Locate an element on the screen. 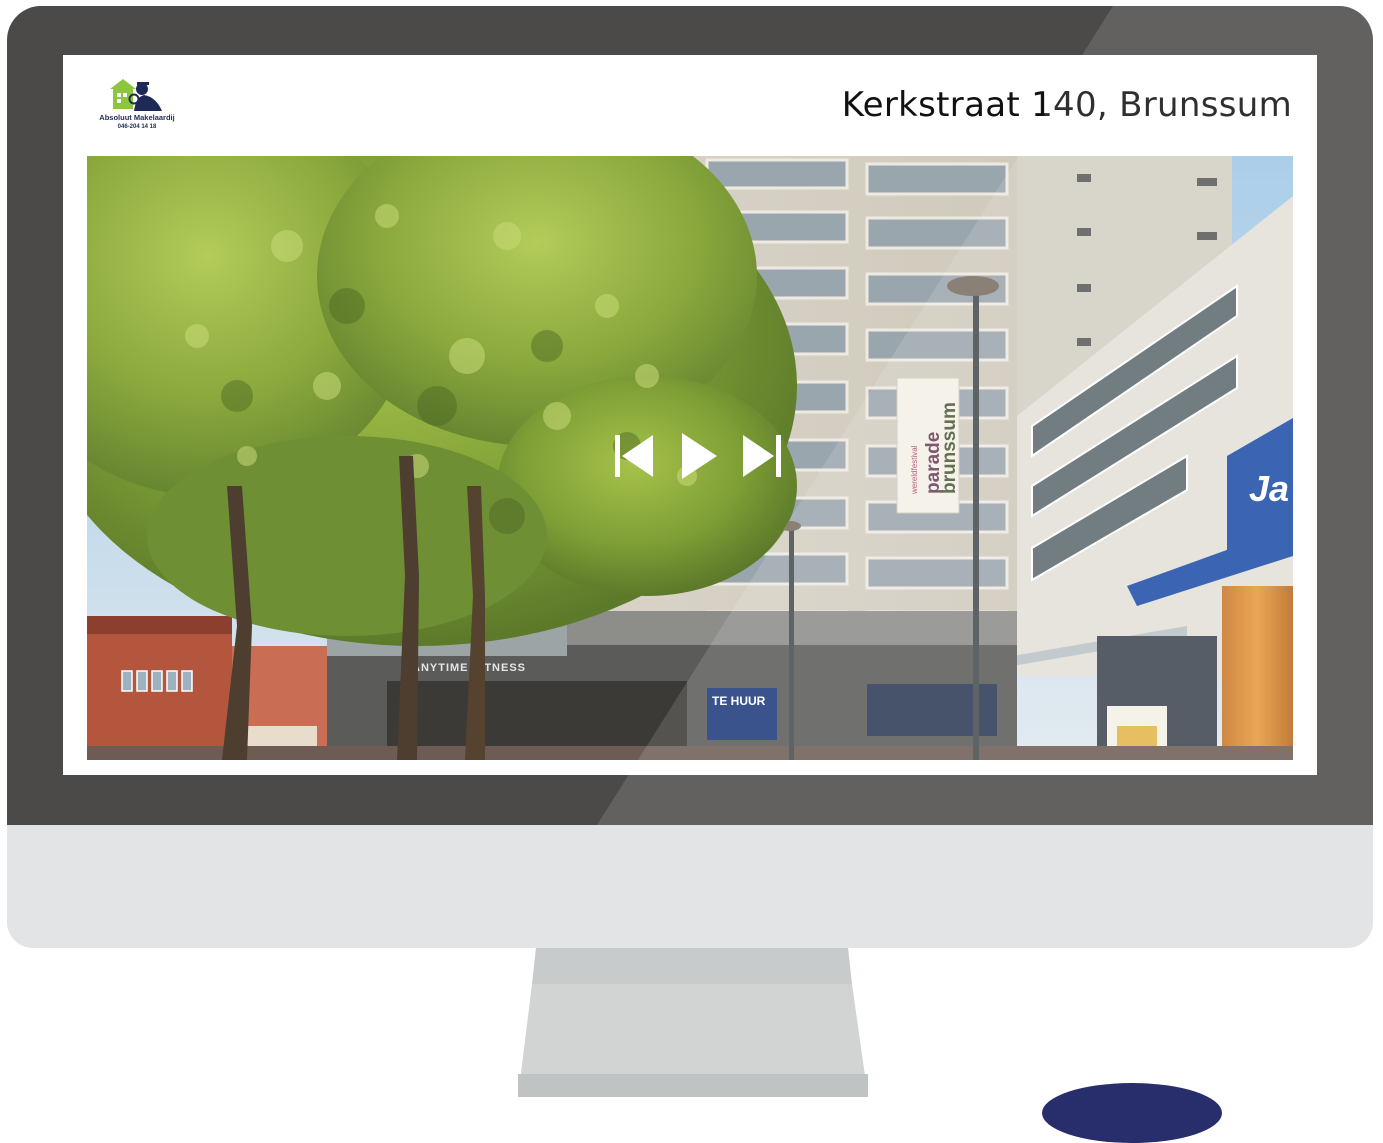 Image resolution: width=1383 pixels, height=1143 pixels. brand-phone: 046-204 14 18 is located at coordinates (137, 127).